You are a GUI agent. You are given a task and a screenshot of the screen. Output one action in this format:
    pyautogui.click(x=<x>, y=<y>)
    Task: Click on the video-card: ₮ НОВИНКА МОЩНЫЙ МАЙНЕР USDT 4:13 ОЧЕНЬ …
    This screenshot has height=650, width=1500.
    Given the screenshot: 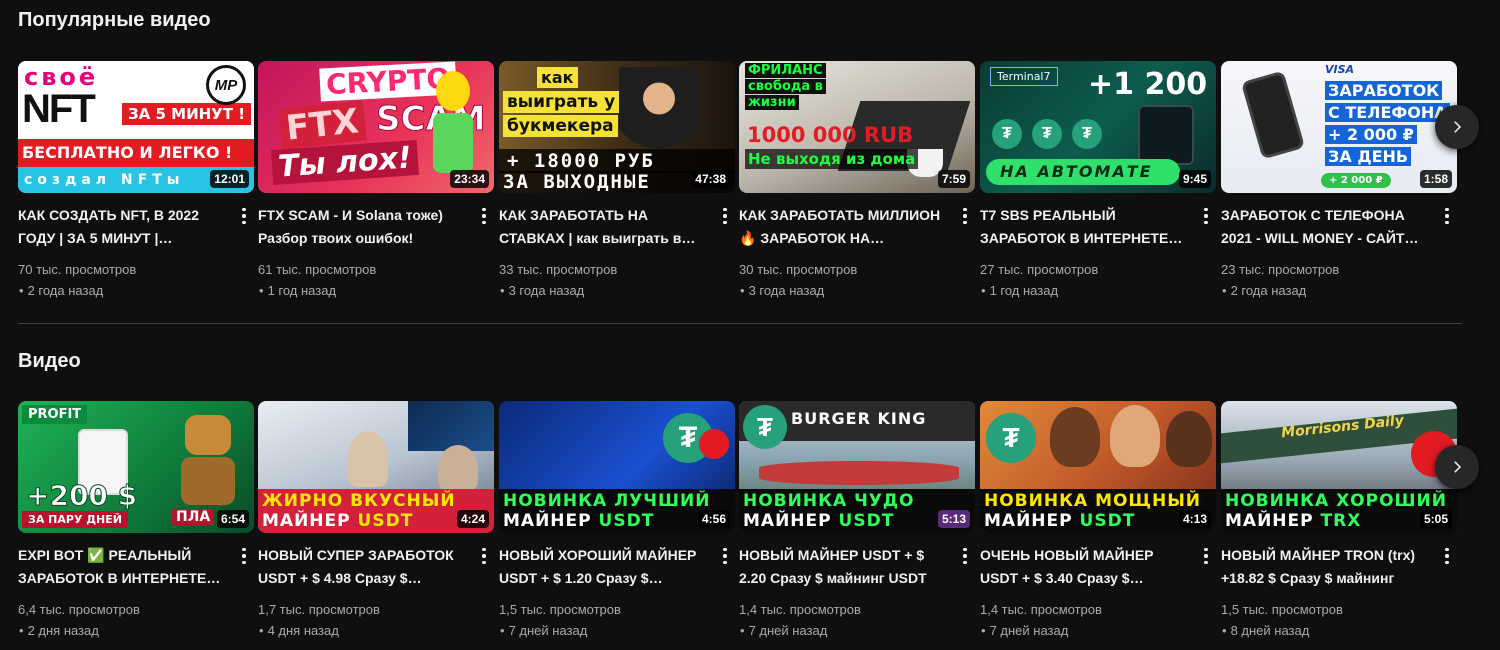 What is the action you would take?
    pyautogui.click(x=1098, y=520)
    